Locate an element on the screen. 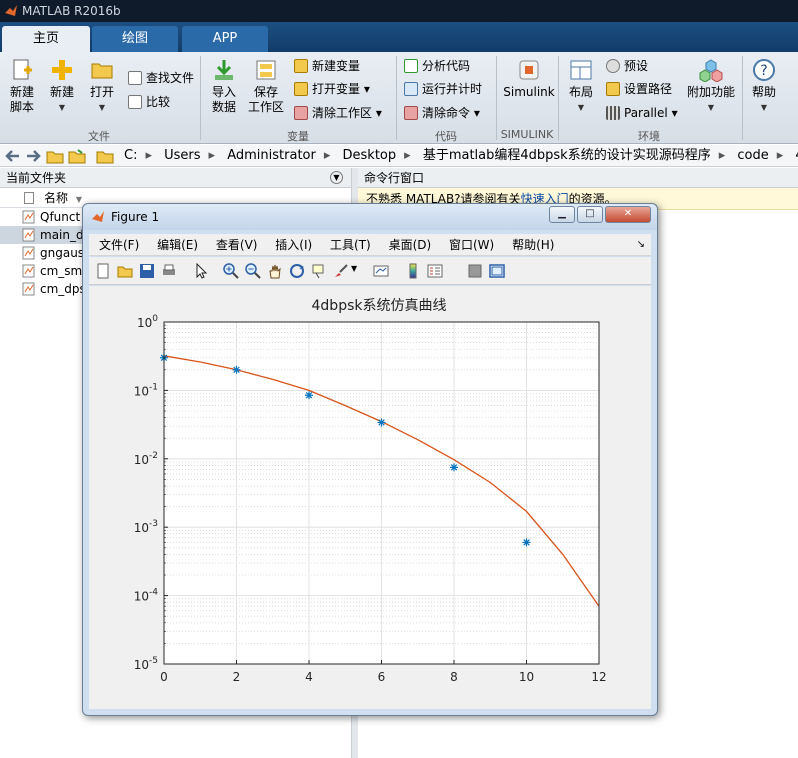 This screenshot has width=798, height=758. data-cursor-icon is located at coordinates (319, 271).